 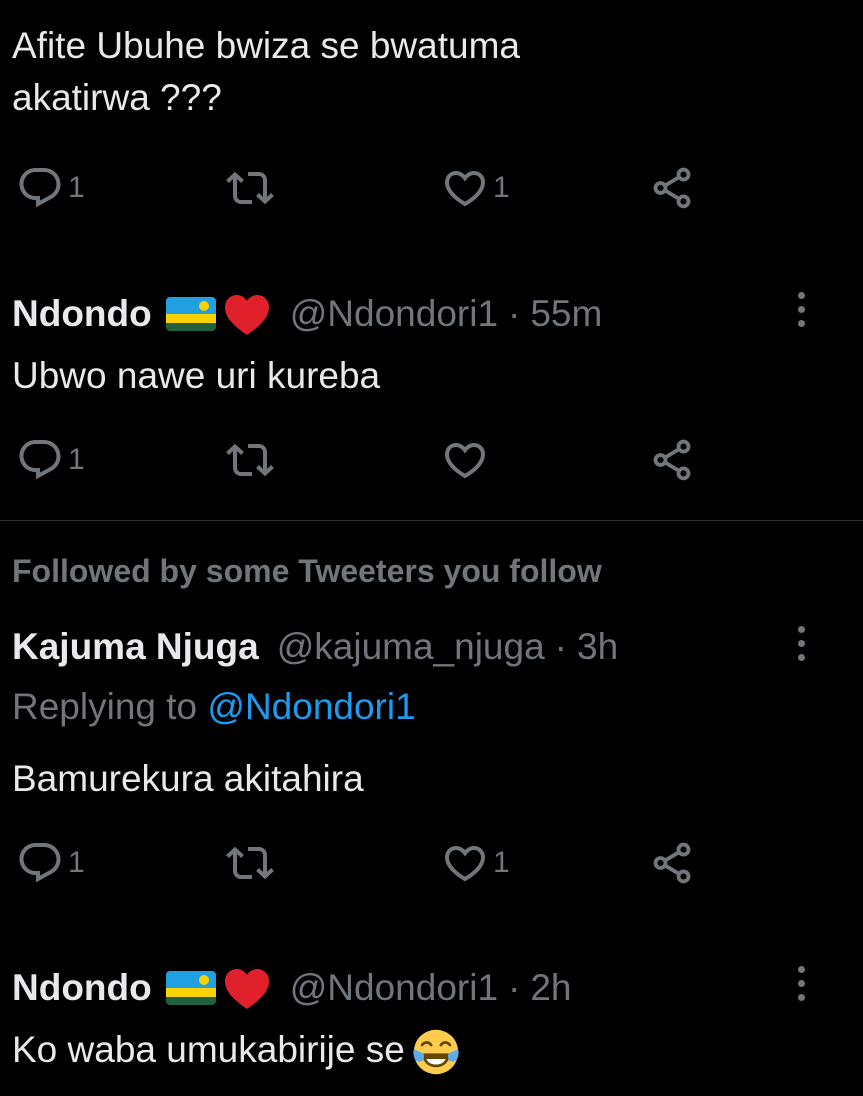 What do you see at coordinates (597, 647) in the screenshot?
I see `tweet-timestamp: 3h` at bounding box center [597, 647].